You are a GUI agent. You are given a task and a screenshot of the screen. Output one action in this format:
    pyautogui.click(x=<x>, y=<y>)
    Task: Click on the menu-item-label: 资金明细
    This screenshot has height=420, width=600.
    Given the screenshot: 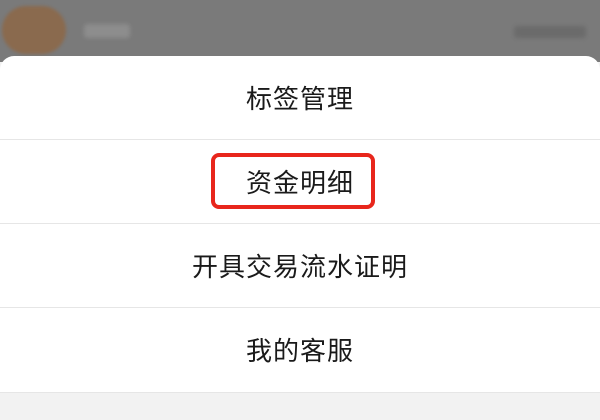 What is the action you would take?
    pyautogui.click(x=299, y=184)
    